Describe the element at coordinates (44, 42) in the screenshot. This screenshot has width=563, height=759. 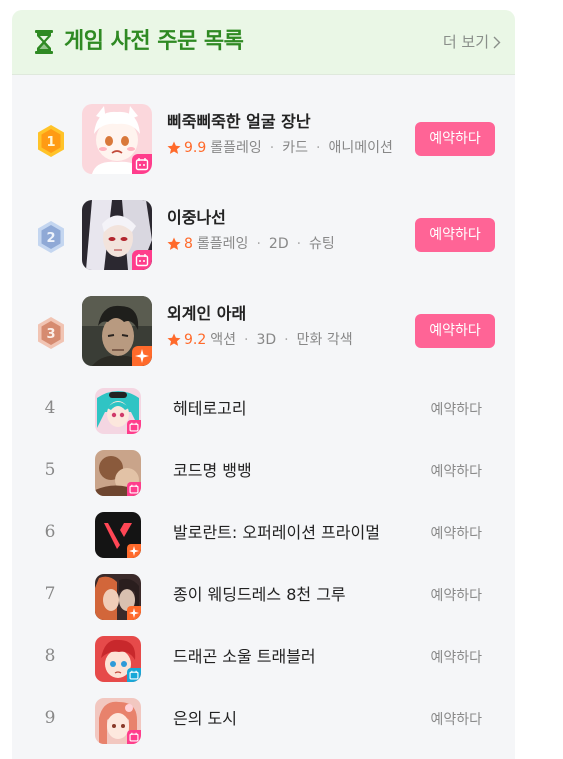
I see `hourglass-icon` at that location.